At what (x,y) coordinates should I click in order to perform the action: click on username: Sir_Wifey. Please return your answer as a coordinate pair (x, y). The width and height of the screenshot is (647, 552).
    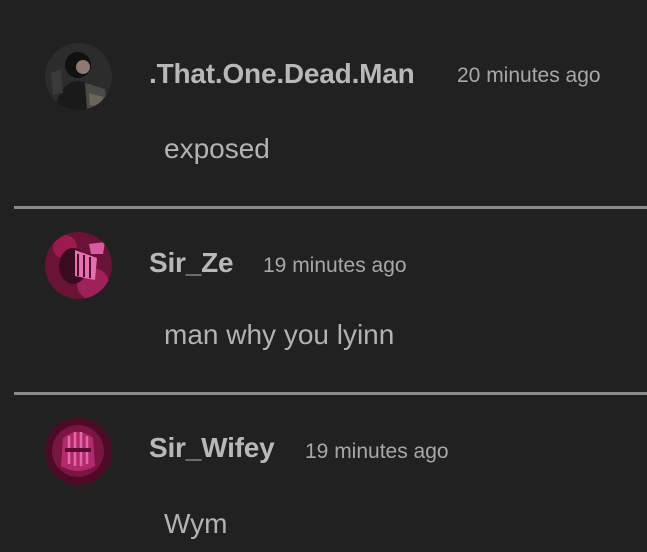
    Looking at the image, I should click on (212, 448).